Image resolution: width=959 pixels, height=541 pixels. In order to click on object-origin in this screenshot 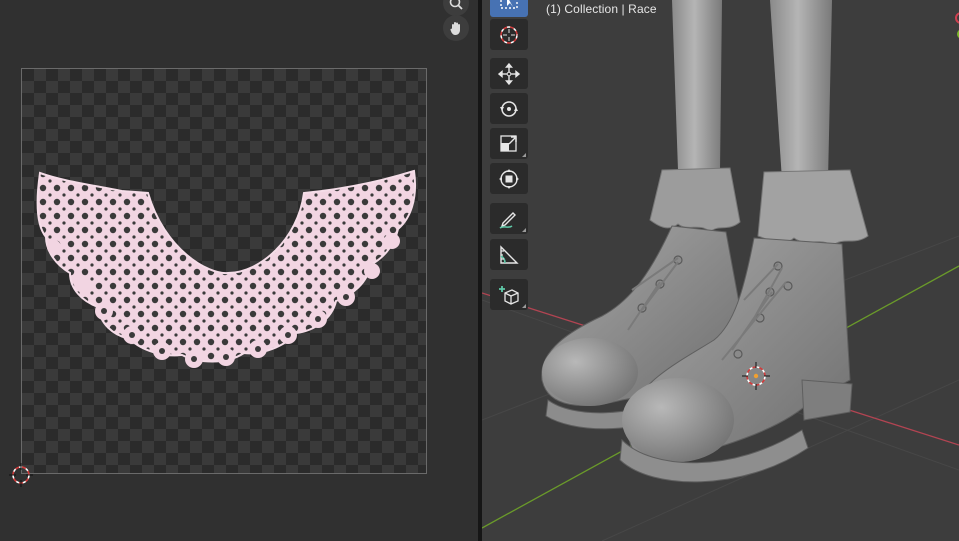, I will do `click(756, 376)`.